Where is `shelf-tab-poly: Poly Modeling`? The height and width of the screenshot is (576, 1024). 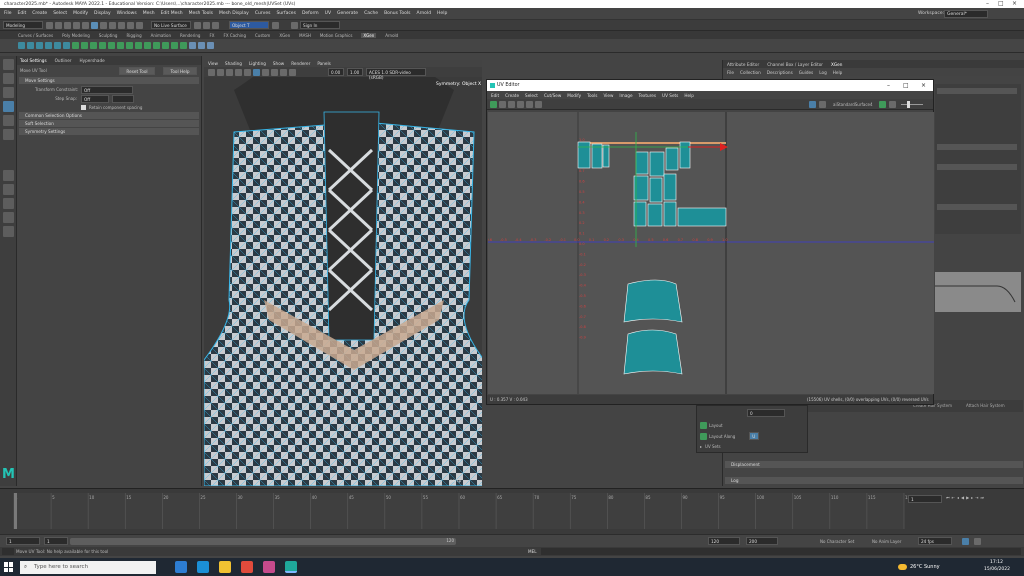
shelf-tab-poly: Poly Modeling is located at coordinates (76, 35).